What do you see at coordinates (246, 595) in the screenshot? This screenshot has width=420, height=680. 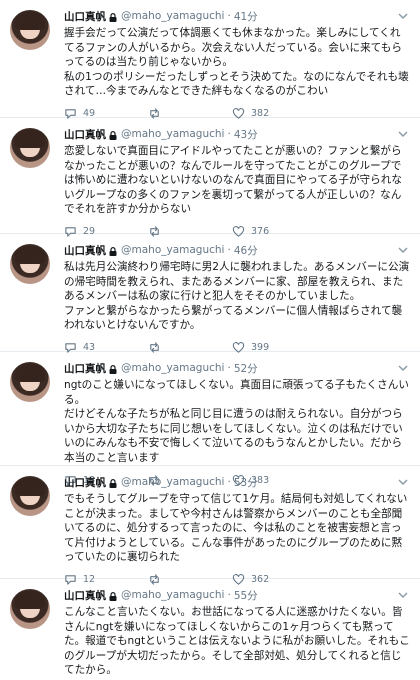 I see `timestamp: 55分` at bounding box center [246, 595].